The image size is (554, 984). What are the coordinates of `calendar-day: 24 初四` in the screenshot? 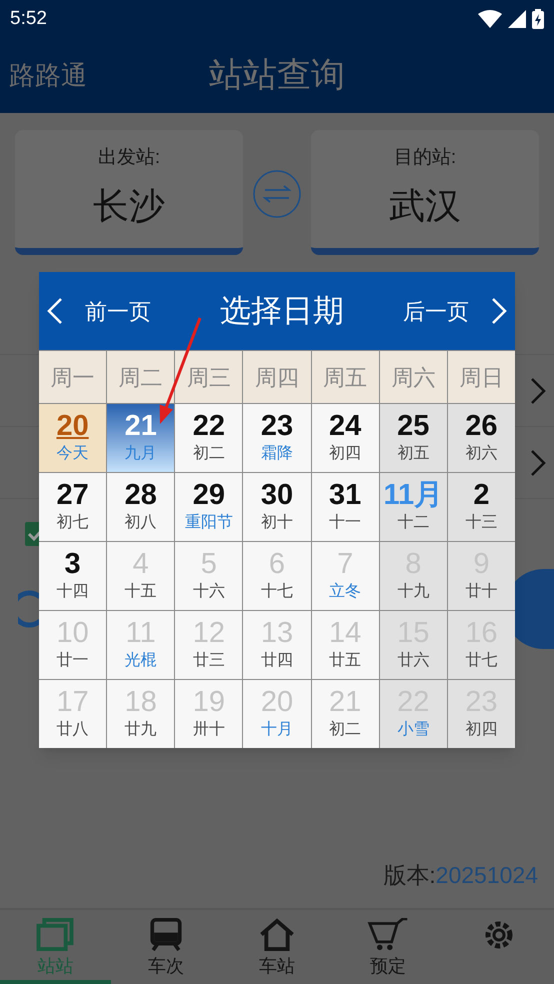 It's located at (345, 438).